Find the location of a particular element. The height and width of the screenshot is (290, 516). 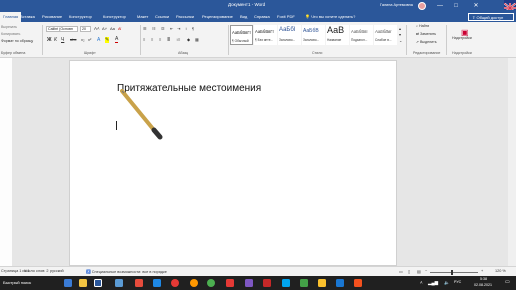

replace-button: ⇄ Заменить is located at coordinates (426, 34).